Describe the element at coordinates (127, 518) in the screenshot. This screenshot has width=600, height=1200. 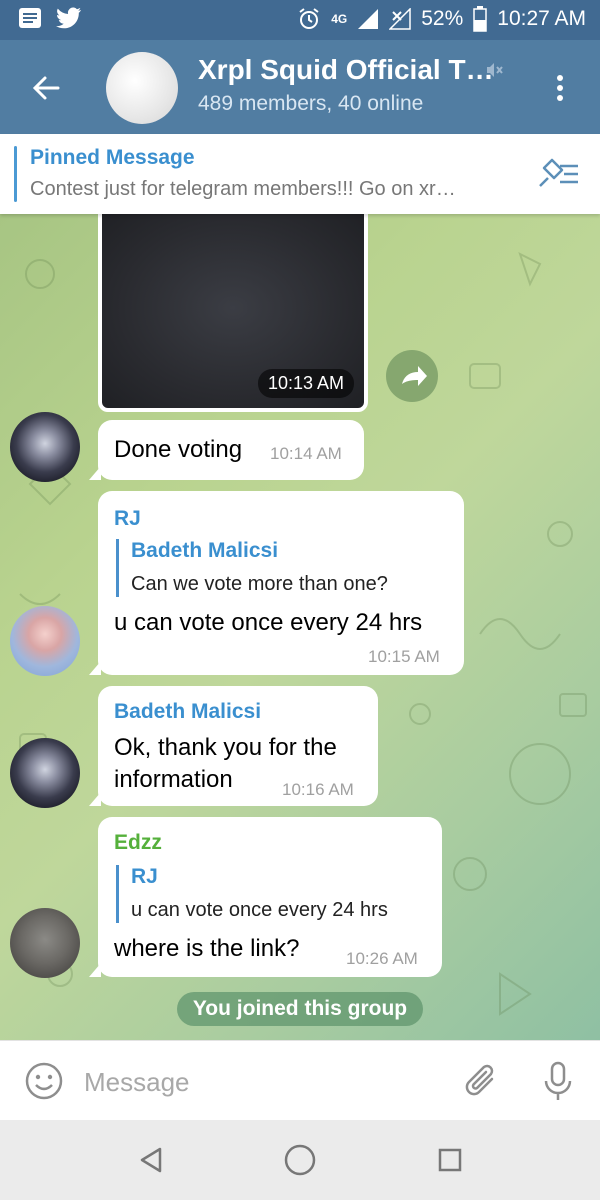
I see `message-sender: RJ` at that location.